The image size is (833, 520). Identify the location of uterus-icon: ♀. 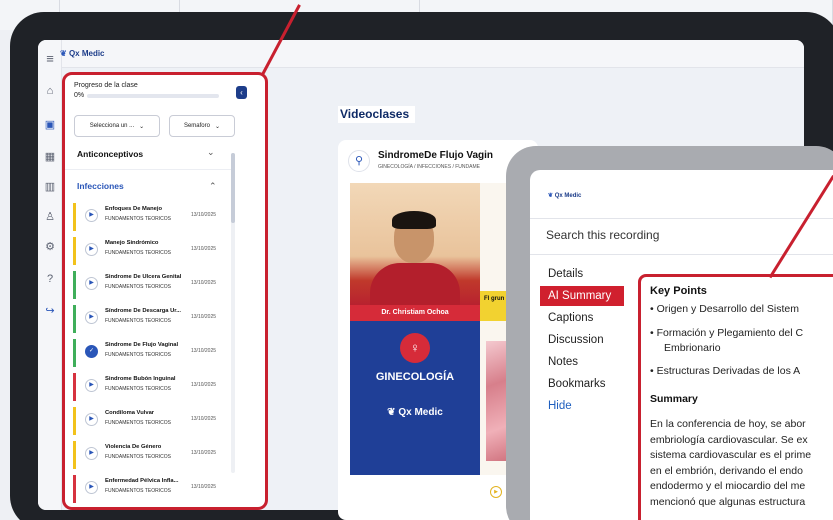
(415, 348).